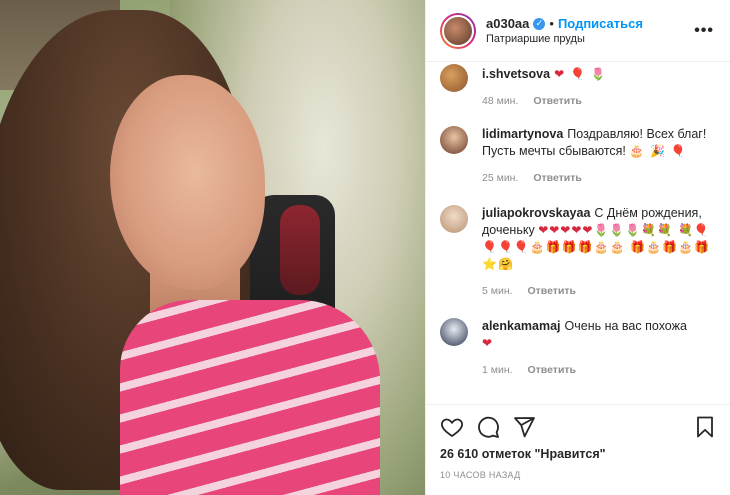  Describe the element at coordinates (521, 326) in the screenshot. I see `comment-username: alenkamamaj` at that location.